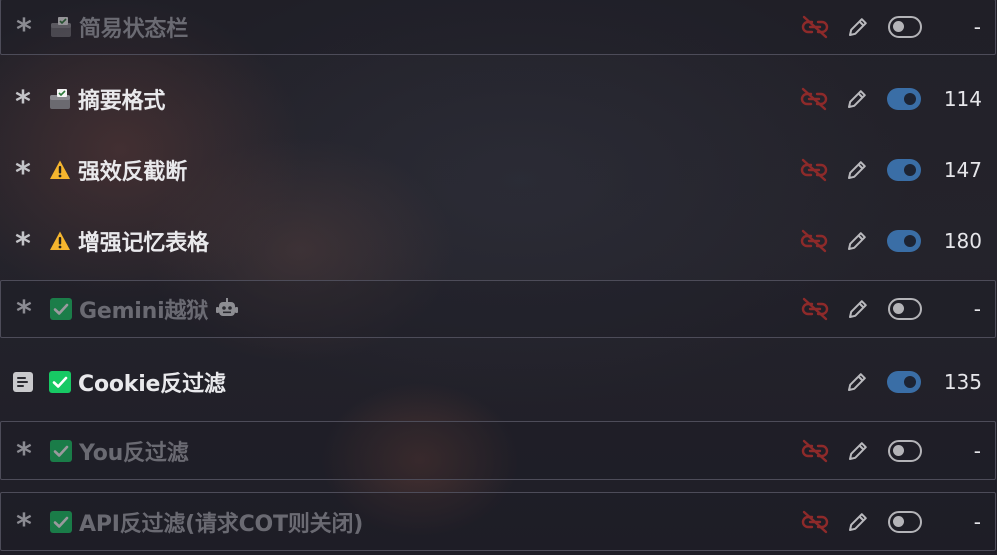  Describe the element at coordinates (498, 98) in the screenshot. I see `prompt-row: * 摘要格式 114` at that location.